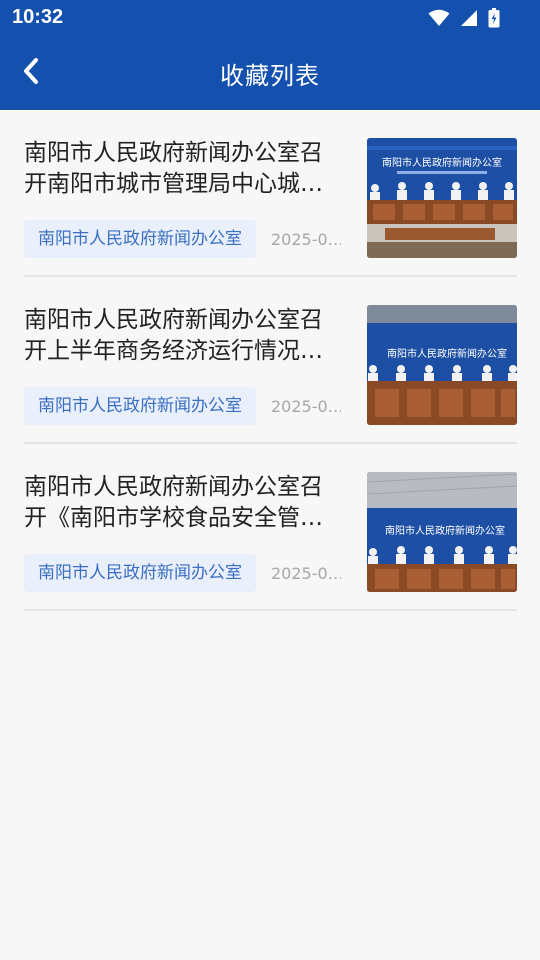  I want to click on status-icons, so click(464, 18).